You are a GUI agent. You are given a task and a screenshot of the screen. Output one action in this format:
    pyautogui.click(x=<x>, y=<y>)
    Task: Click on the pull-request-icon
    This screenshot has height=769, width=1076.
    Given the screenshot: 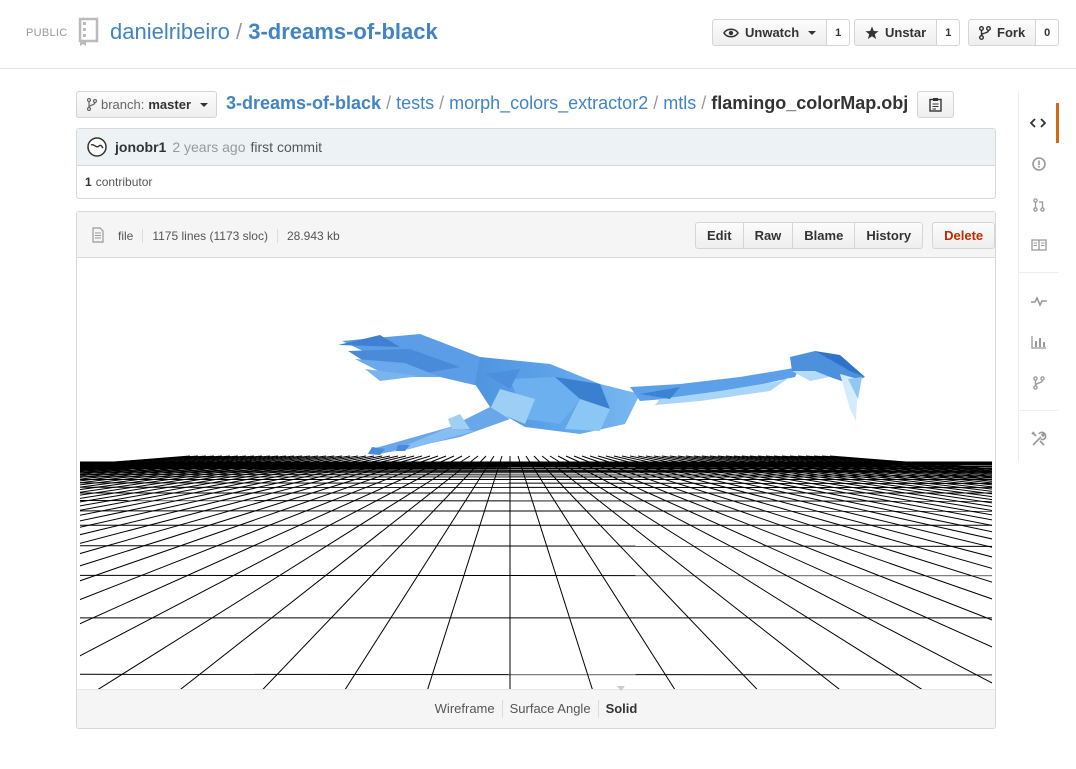 What is the action you would take?
    pyautogui.click(x=1039, y=205)
    